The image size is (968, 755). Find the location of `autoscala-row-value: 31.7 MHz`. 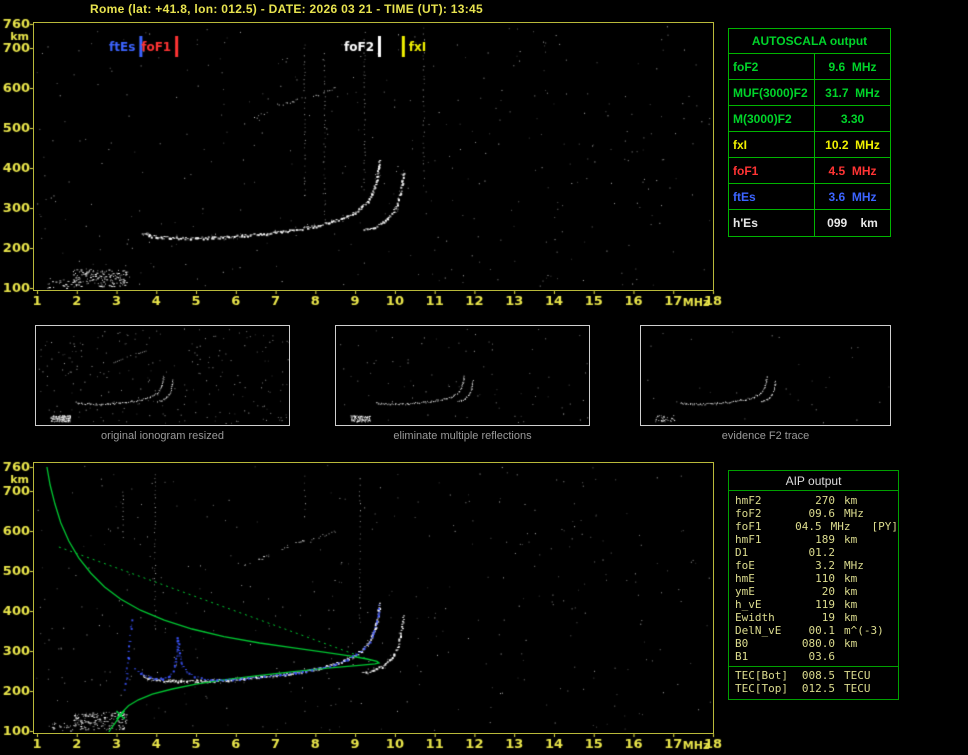

autoscala-row-value: 31.7 MHz is located at coordinates (852, 93).